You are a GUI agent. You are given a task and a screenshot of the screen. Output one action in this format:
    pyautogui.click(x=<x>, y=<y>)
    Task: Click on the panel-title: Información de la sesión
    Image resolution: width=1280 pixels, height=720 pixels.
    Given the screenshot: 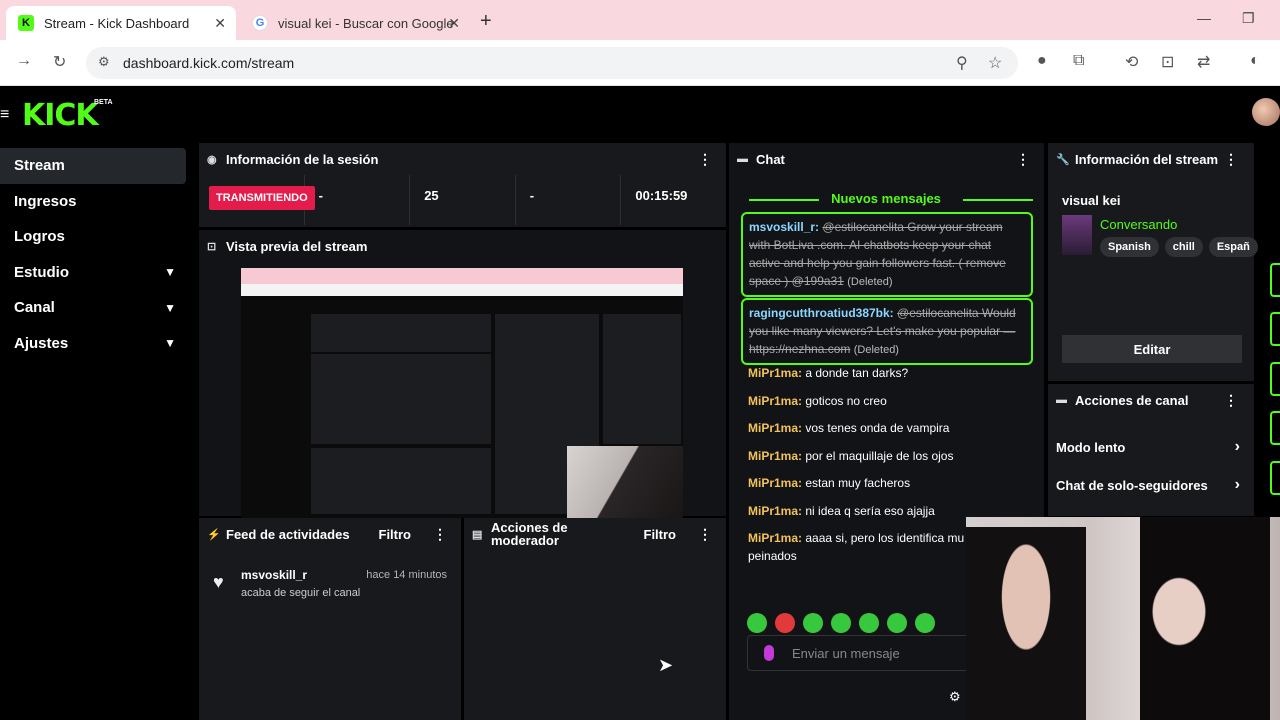 What is the action you would take?
    pyautogui.click(x=302, y=159)
    